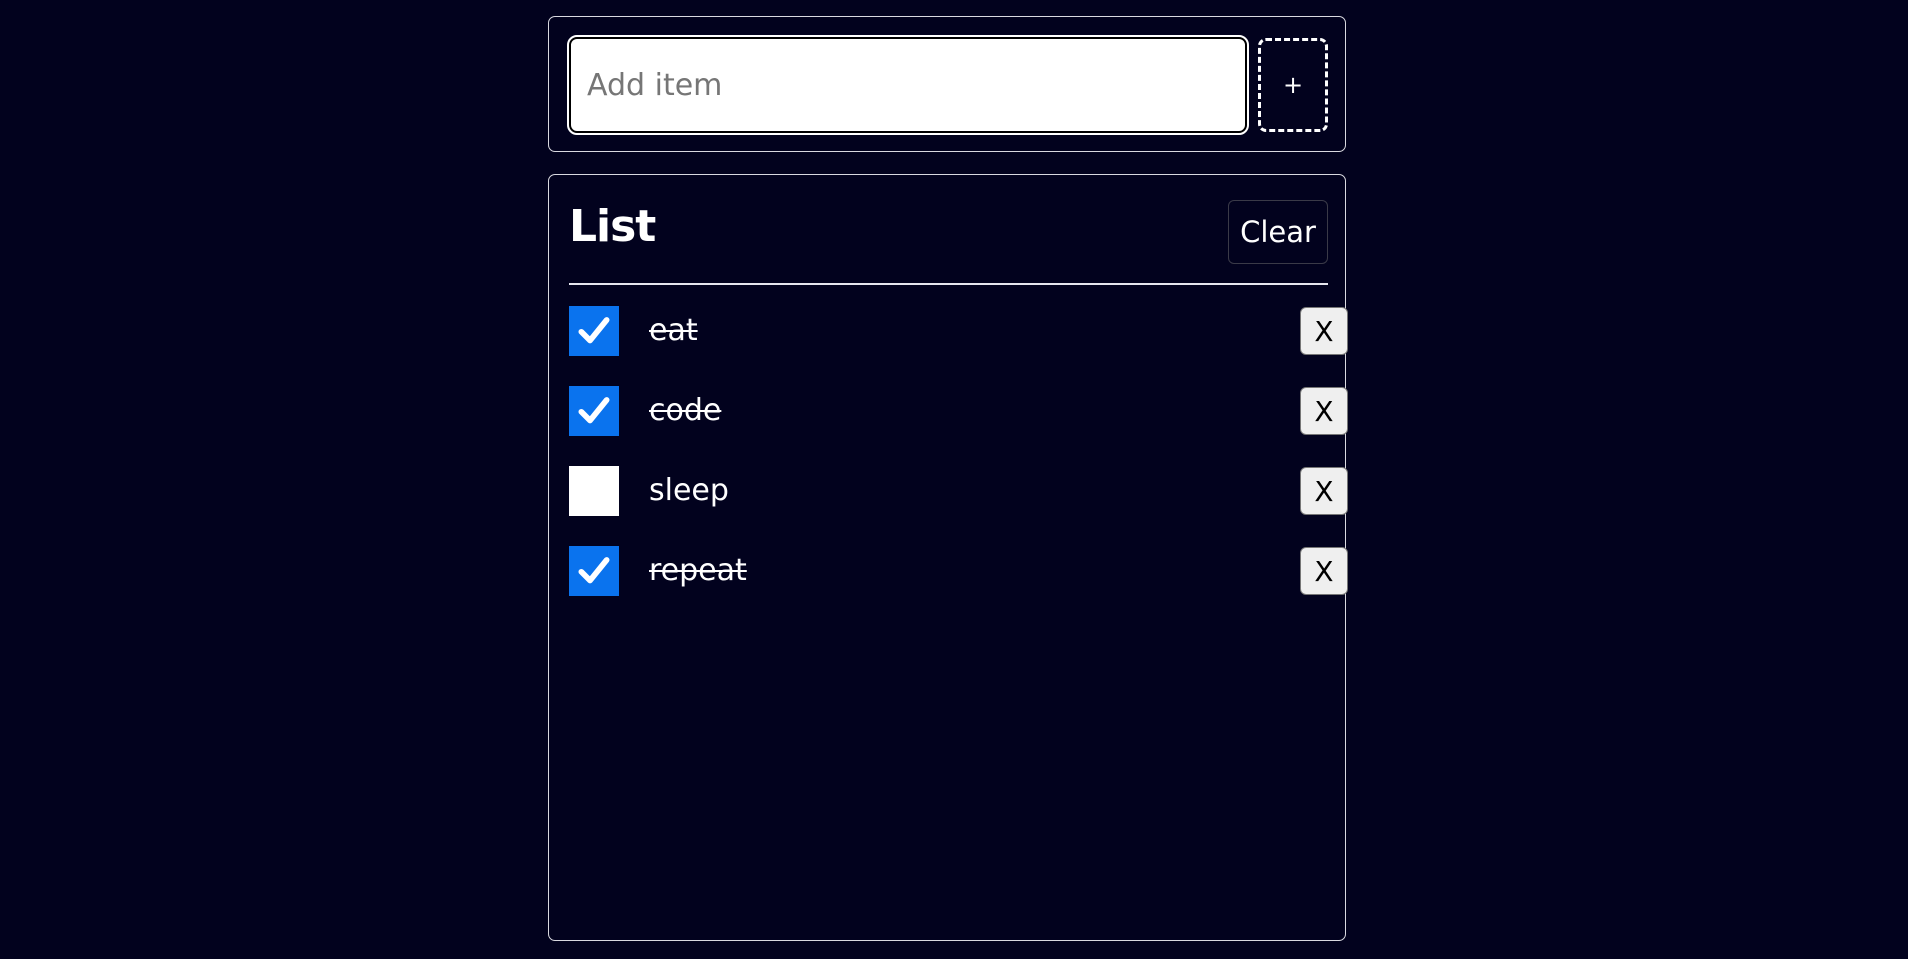 This screenshot has width=1908, height=959. Describe the element at coordinates (948, 284) in the screenshot. I see `list-divider` at that location.